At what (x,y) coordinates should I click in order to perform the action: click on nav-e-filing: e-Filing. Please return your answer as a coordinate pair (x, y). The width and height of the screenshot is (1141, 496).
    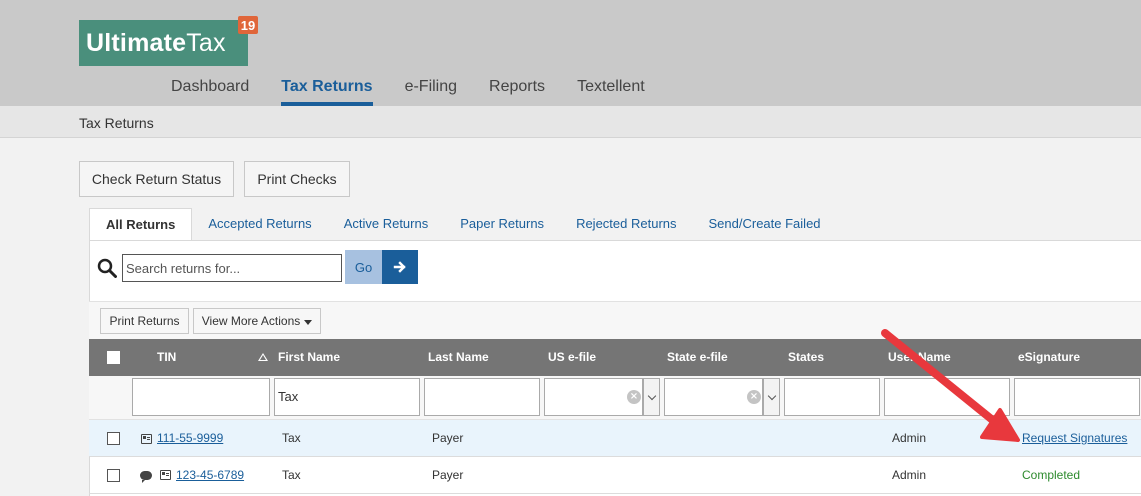
    Looking at the image, I should click on (431, 91).